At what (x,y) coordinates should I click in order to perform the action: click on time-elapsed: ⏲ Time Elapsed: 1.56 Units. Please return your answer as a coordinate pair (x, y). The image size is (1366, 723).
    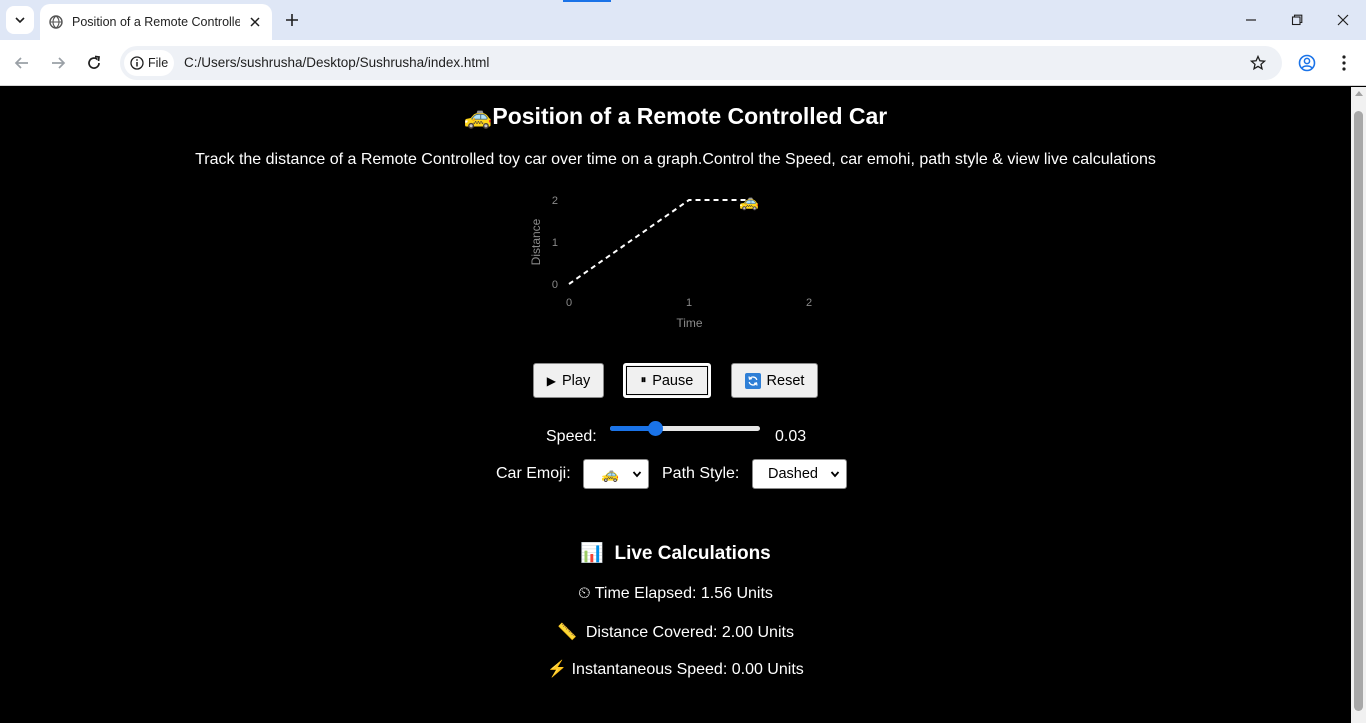
    Looking at the image, I should click on (675, 594).